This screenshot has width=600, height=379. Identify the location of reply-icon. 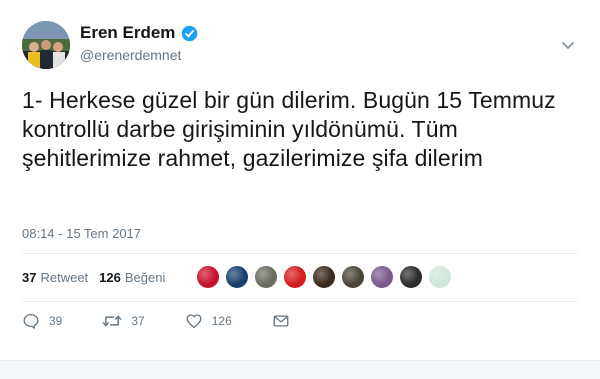
(31, 321).